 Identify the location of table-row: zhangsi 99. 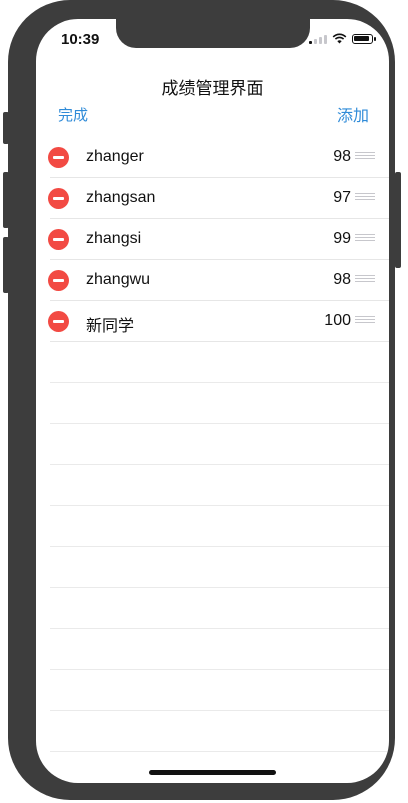
(212, 239).